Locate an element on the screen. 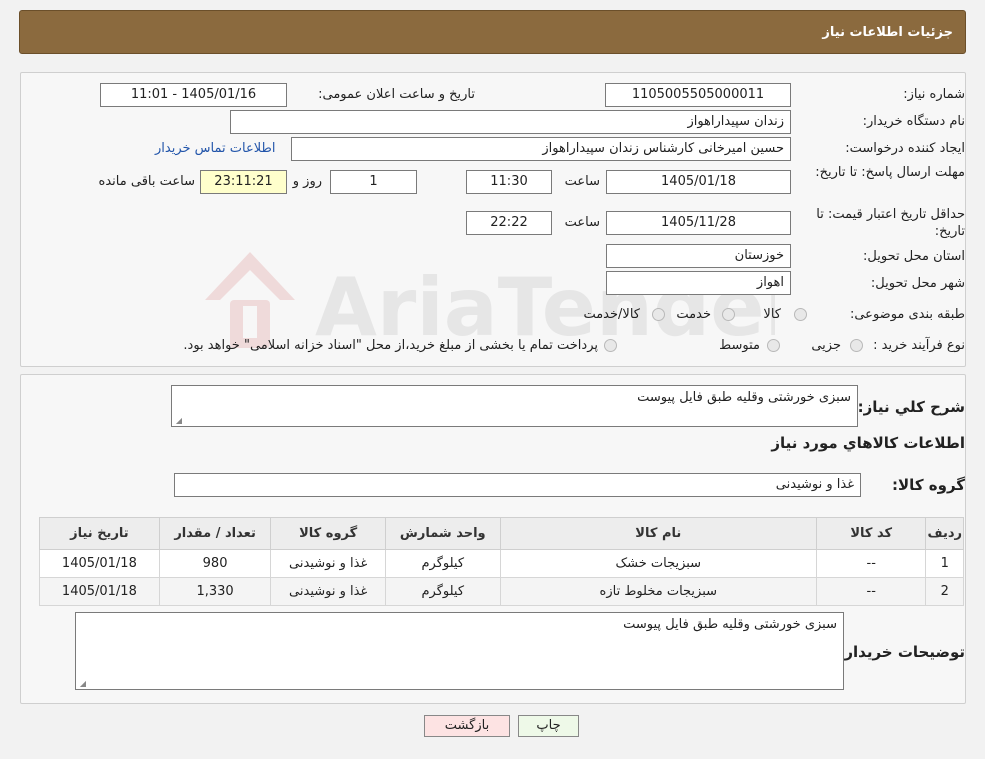 The width and height of the screenshot is (985, 759). page-title: جزئیات اطلاعات نیاز is located at coordinates (887, 32).